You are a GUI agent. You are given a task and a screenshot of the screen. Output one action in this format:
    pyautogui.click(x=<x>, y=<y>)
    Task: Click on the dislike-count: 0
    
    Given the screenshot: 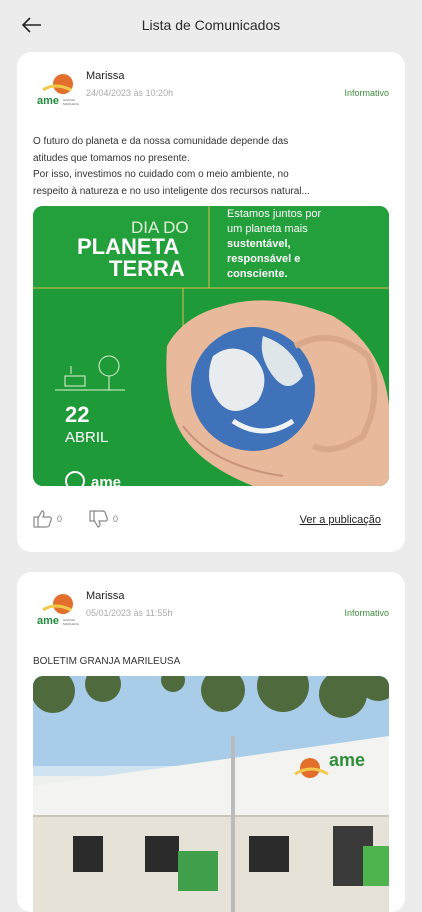 What is the action you would take?
    pyautogui.click(x=116, y=519)
    